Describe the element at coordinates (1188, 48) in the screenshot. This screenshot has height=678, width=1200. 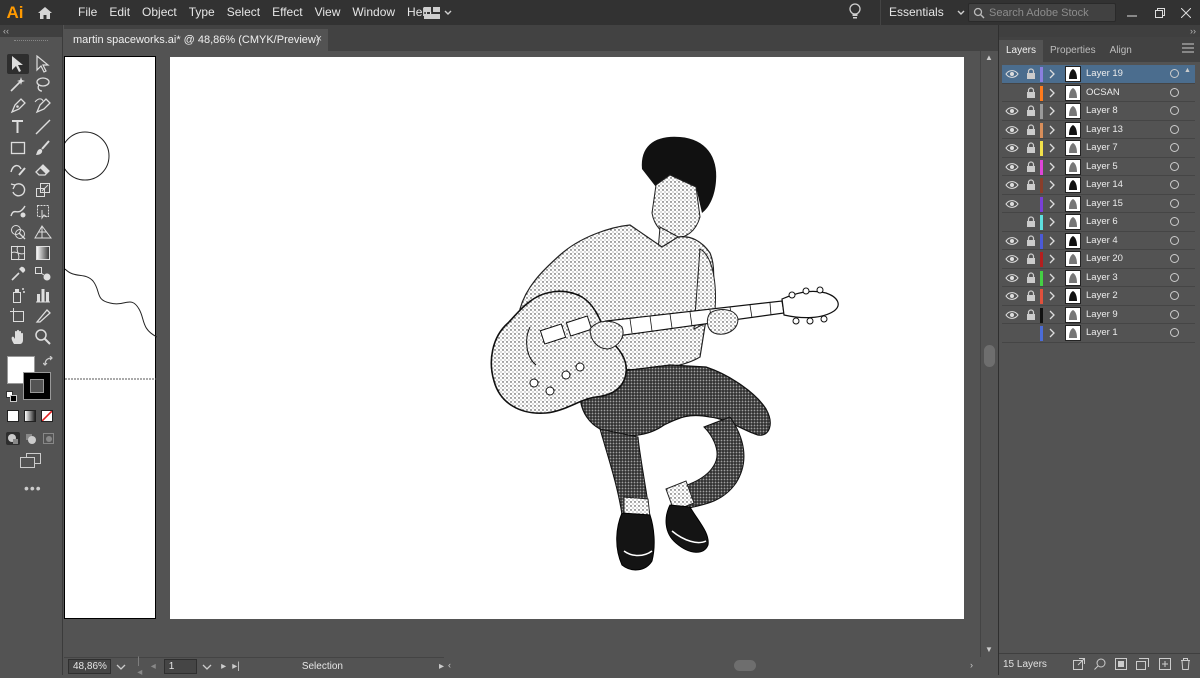
I see `panel-menu-icon` at that location.